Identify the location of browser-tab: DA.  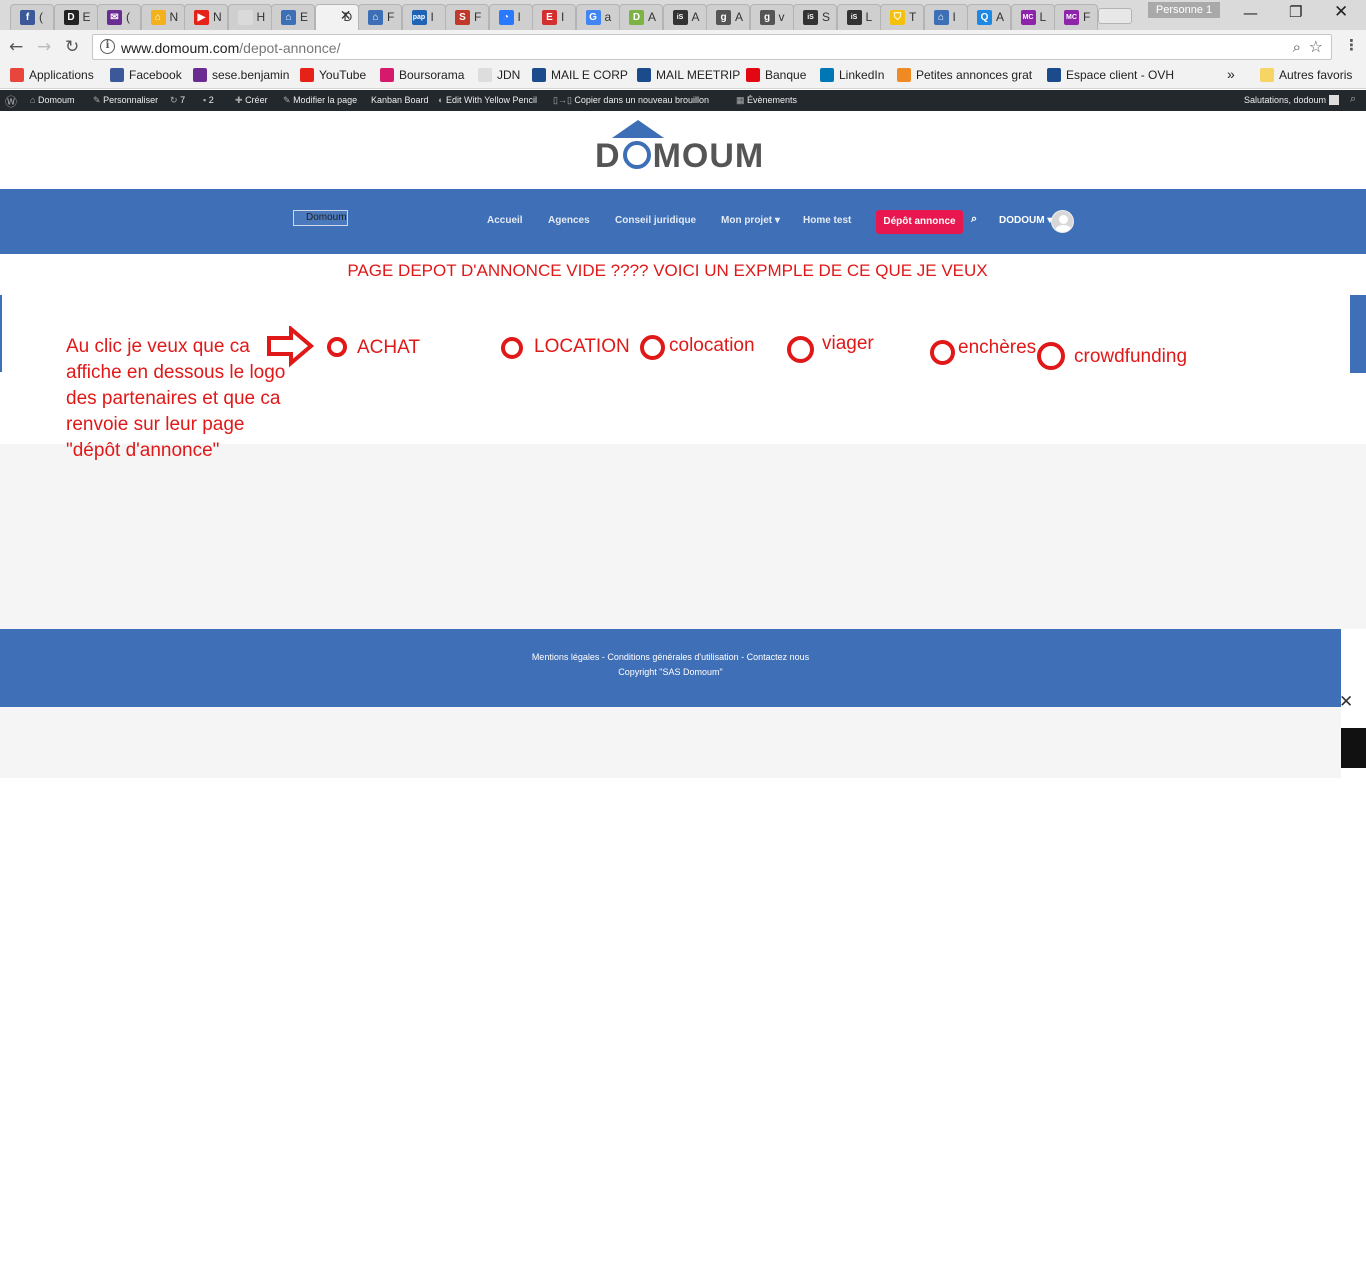
(641, 17).